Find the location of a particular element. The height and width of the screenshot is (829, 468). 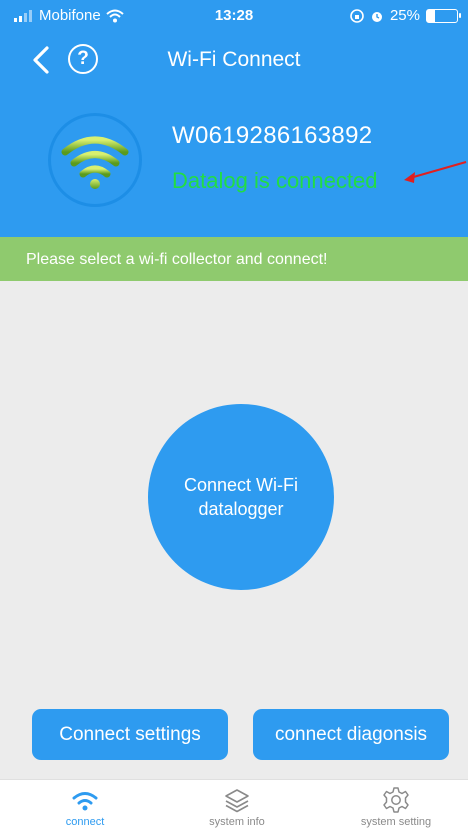

connect-diagnosis-button: connect diagonsis is located at coordinates (351, 734).